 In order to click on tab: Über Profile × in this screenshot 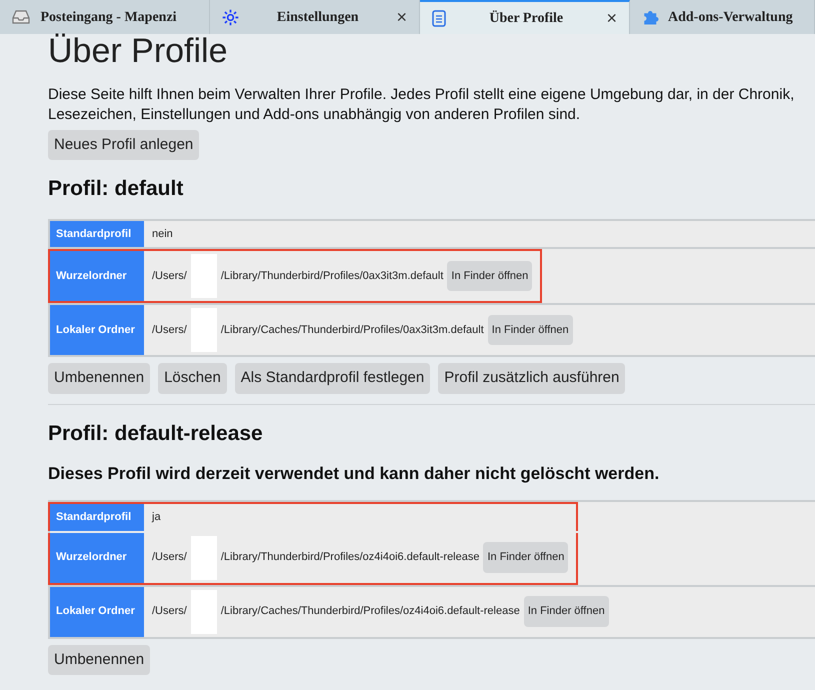, I will do `click(525, 17)`.